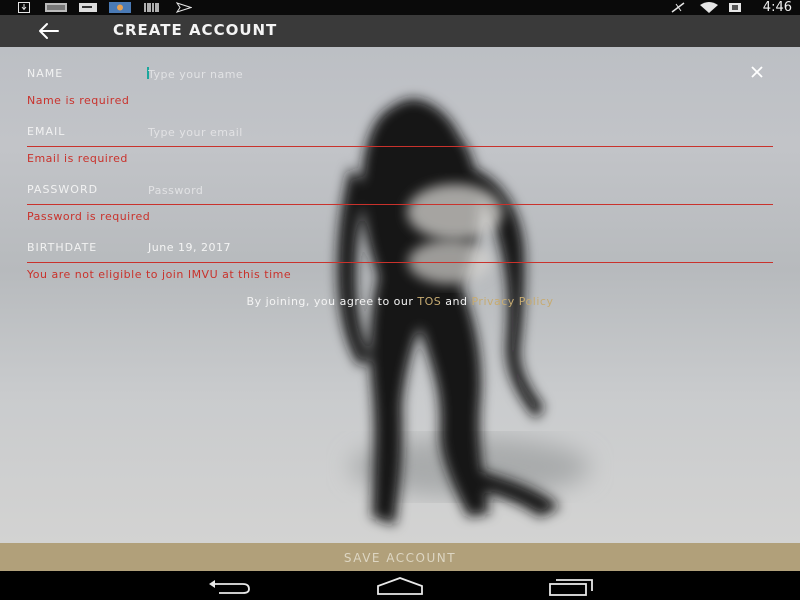 The height and width of the screenshot is (600, 800). I want to click on navigation-bar, so click(400, 585).